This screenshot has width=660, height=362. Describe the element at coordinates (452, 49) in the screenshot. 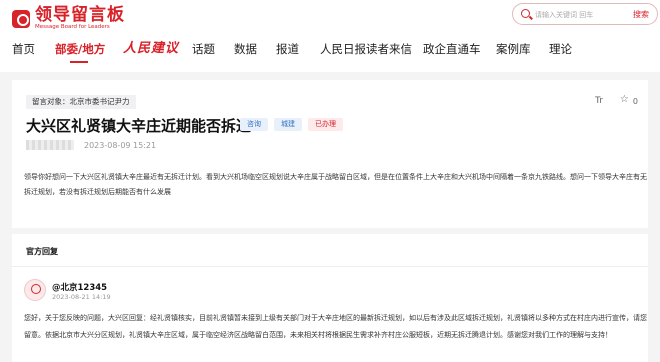

I see `nav-item-gov-enterprise: 政企直通车` at that location.